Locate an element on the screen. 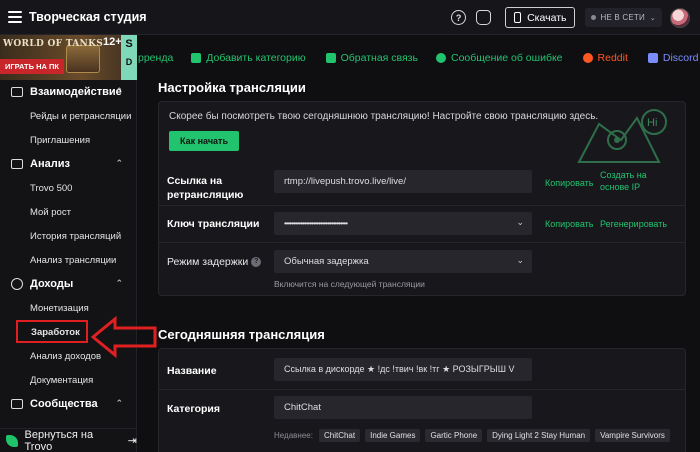 Image resolution: width=700 pixels, height=452 pixels. feedback-icon is located at coordinates (330, 58).